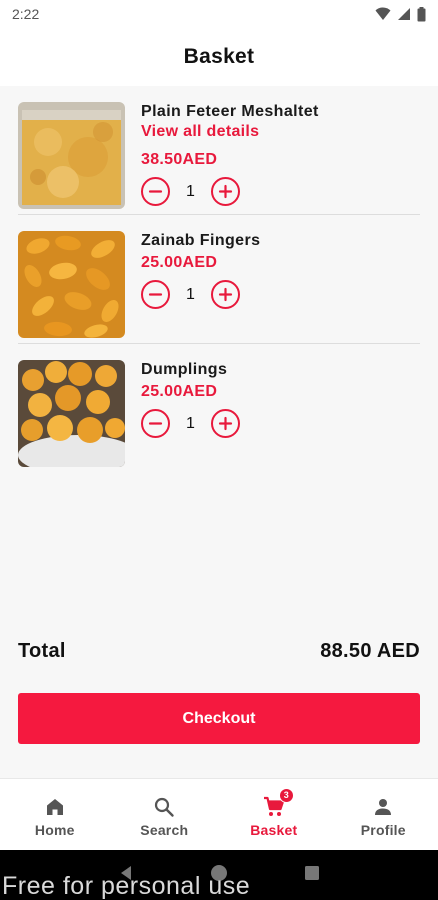  What do you see at coordinates (71, 284) in the screenshot?
I see `zainab-fingers-photo` at bounding box center [71, 284].